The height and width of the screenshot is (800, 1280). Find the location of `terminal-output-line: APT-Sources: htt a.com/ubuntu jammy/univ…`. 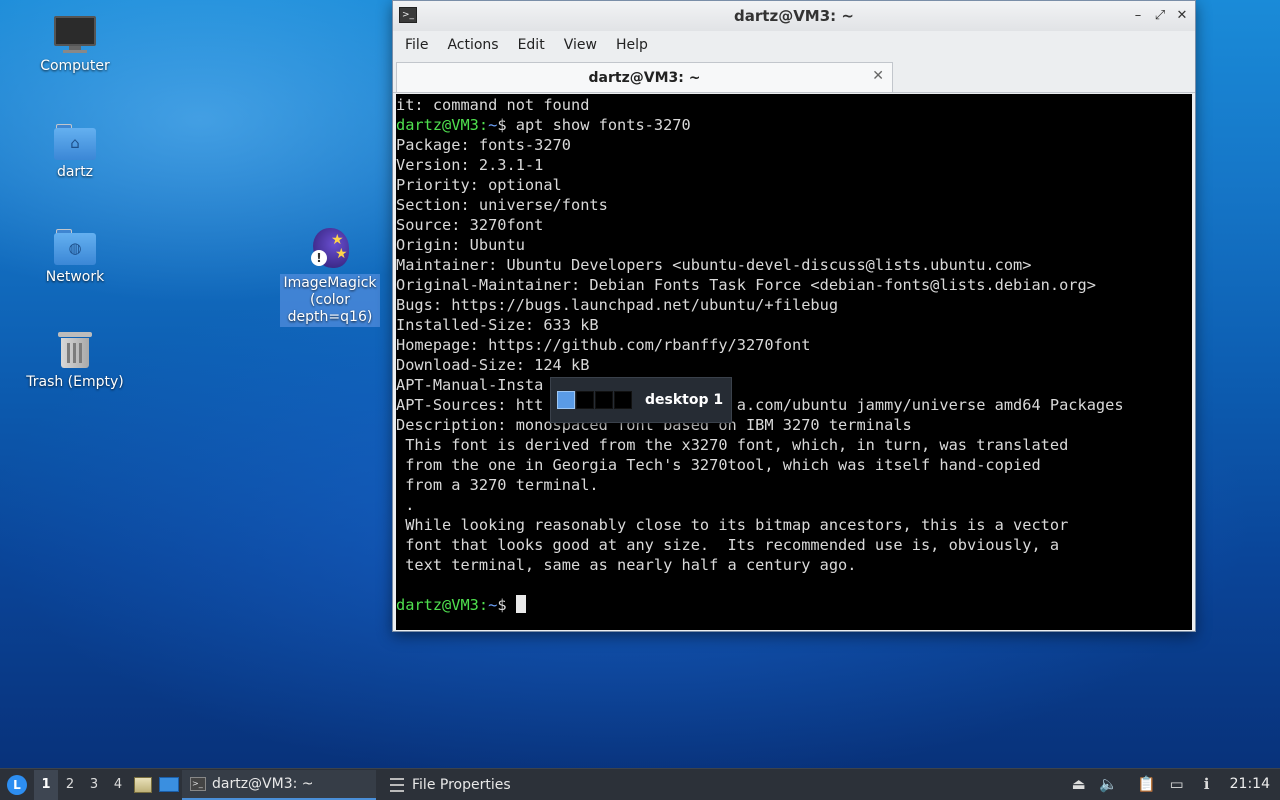

terminal-output-line: APT-Sources: htt a.com/ubuntu jammy/univ… is located at coordinates (760, 405).